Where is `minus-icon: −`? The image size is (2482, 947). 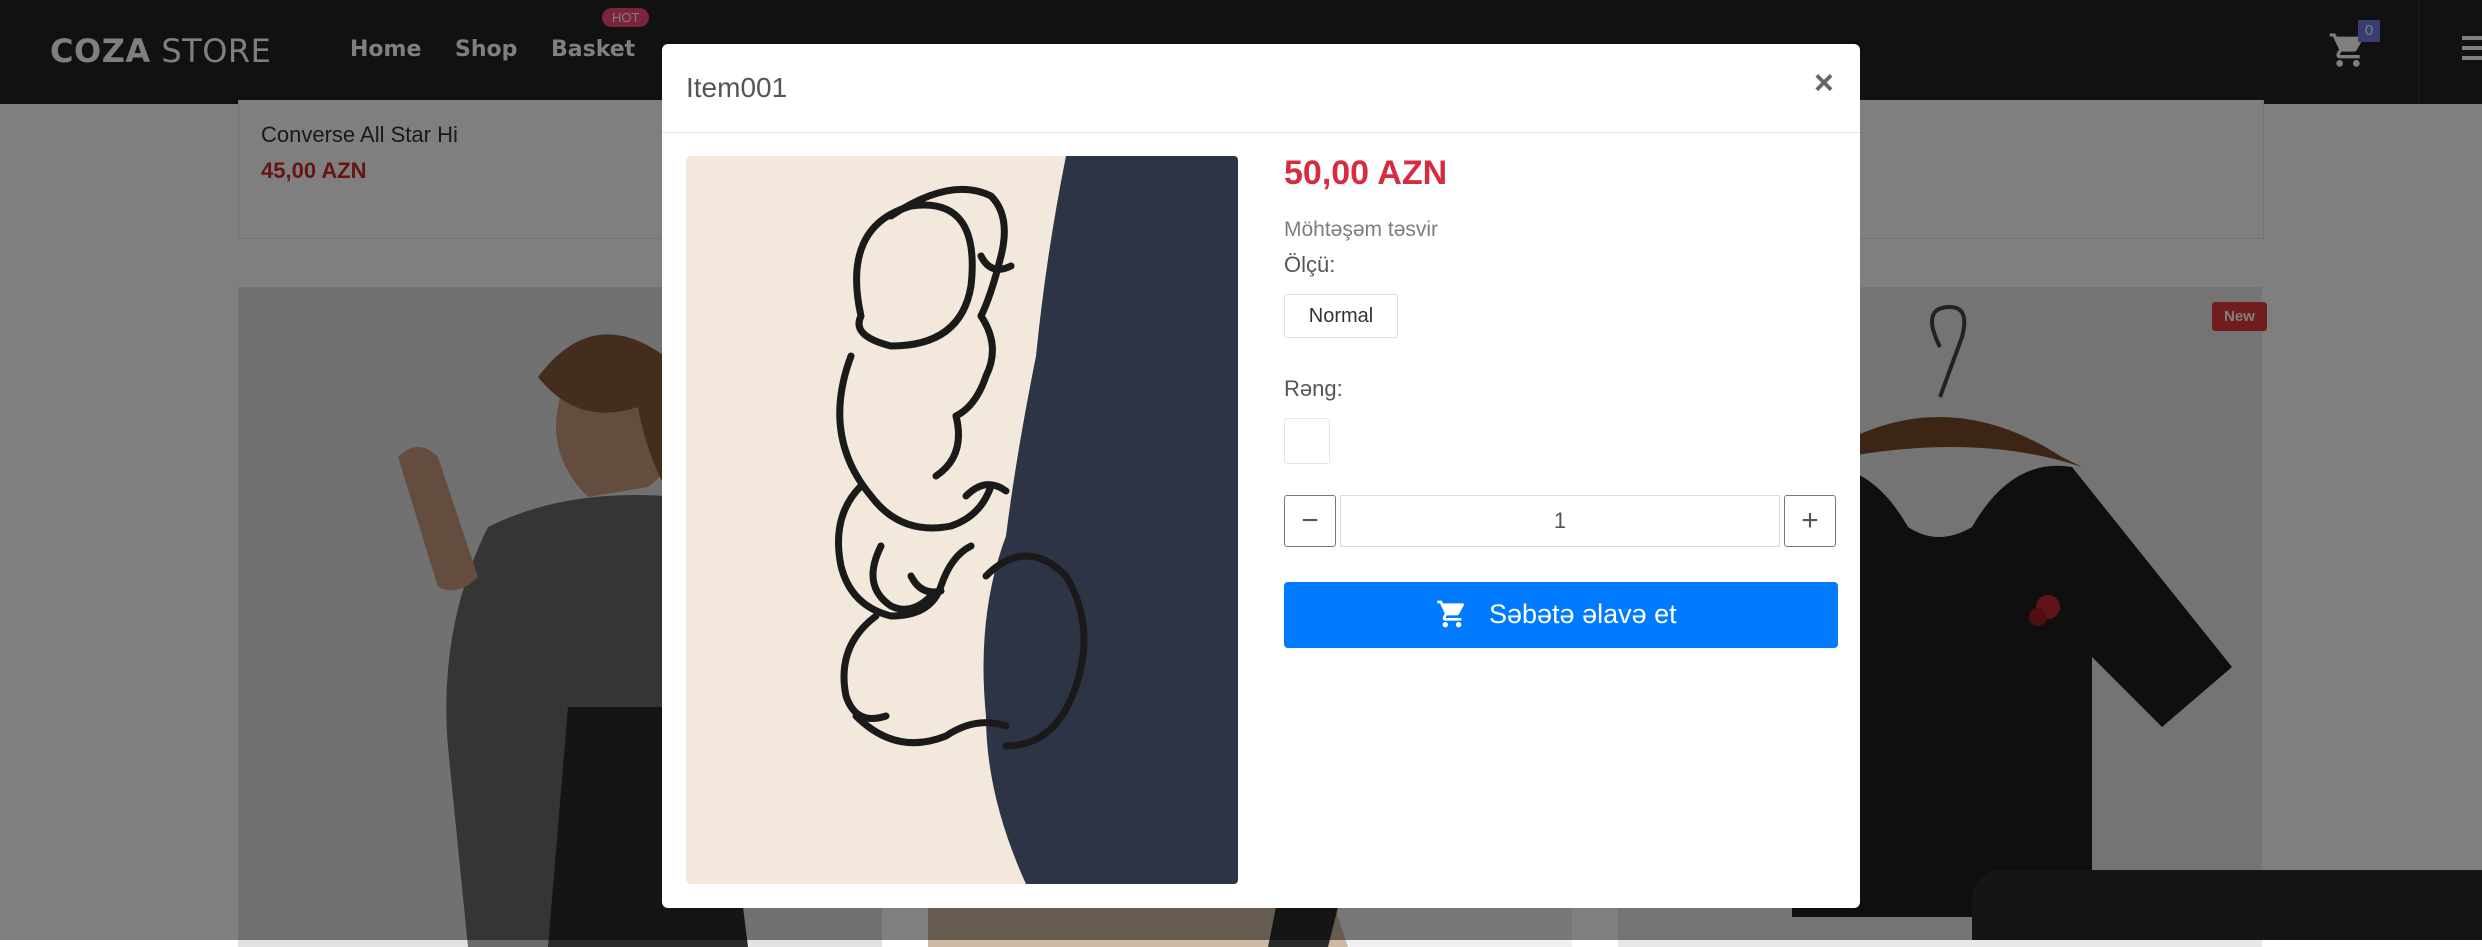 minus-icon: − is located at coordinates (1310, 521).